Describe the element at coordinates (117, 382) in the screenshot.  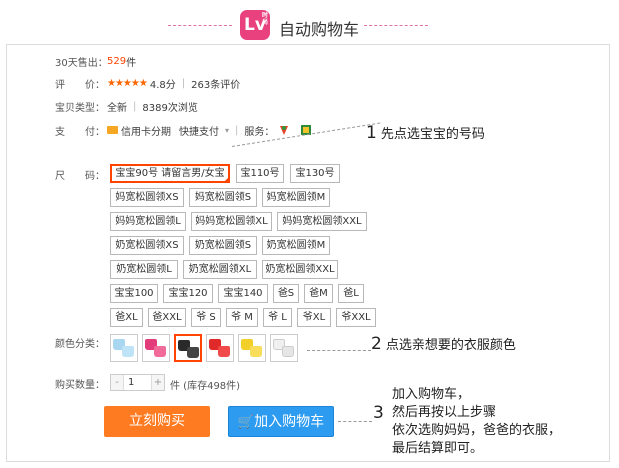
I see `decrement-button: -` at that location.